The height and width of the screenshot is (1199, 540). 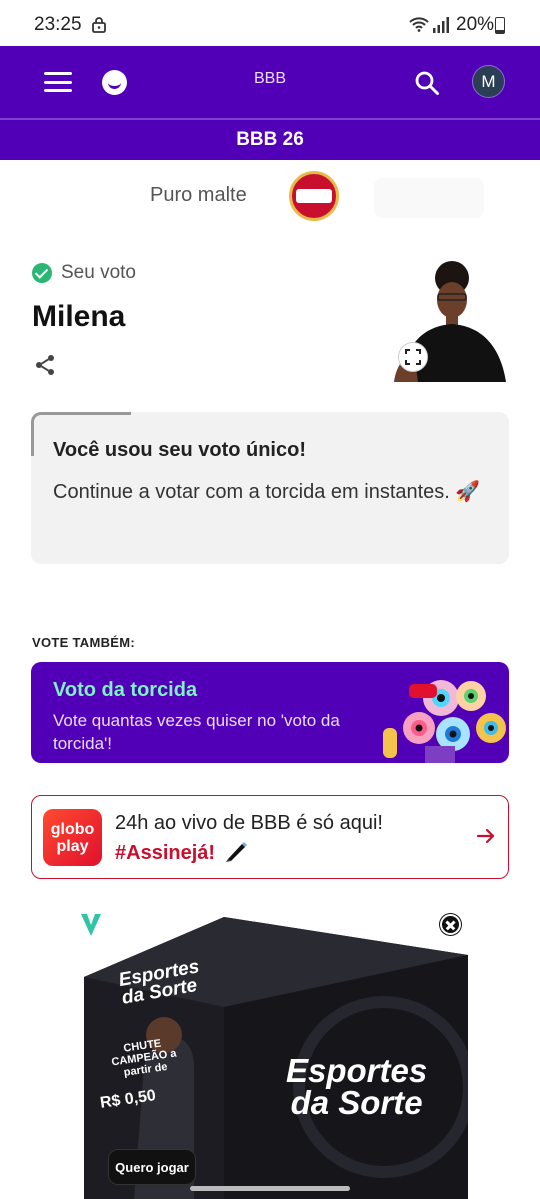 What do you see at coordinates (236, 852) in the screenshot?
I see `pen-icon` at bounding box center [236, 852].